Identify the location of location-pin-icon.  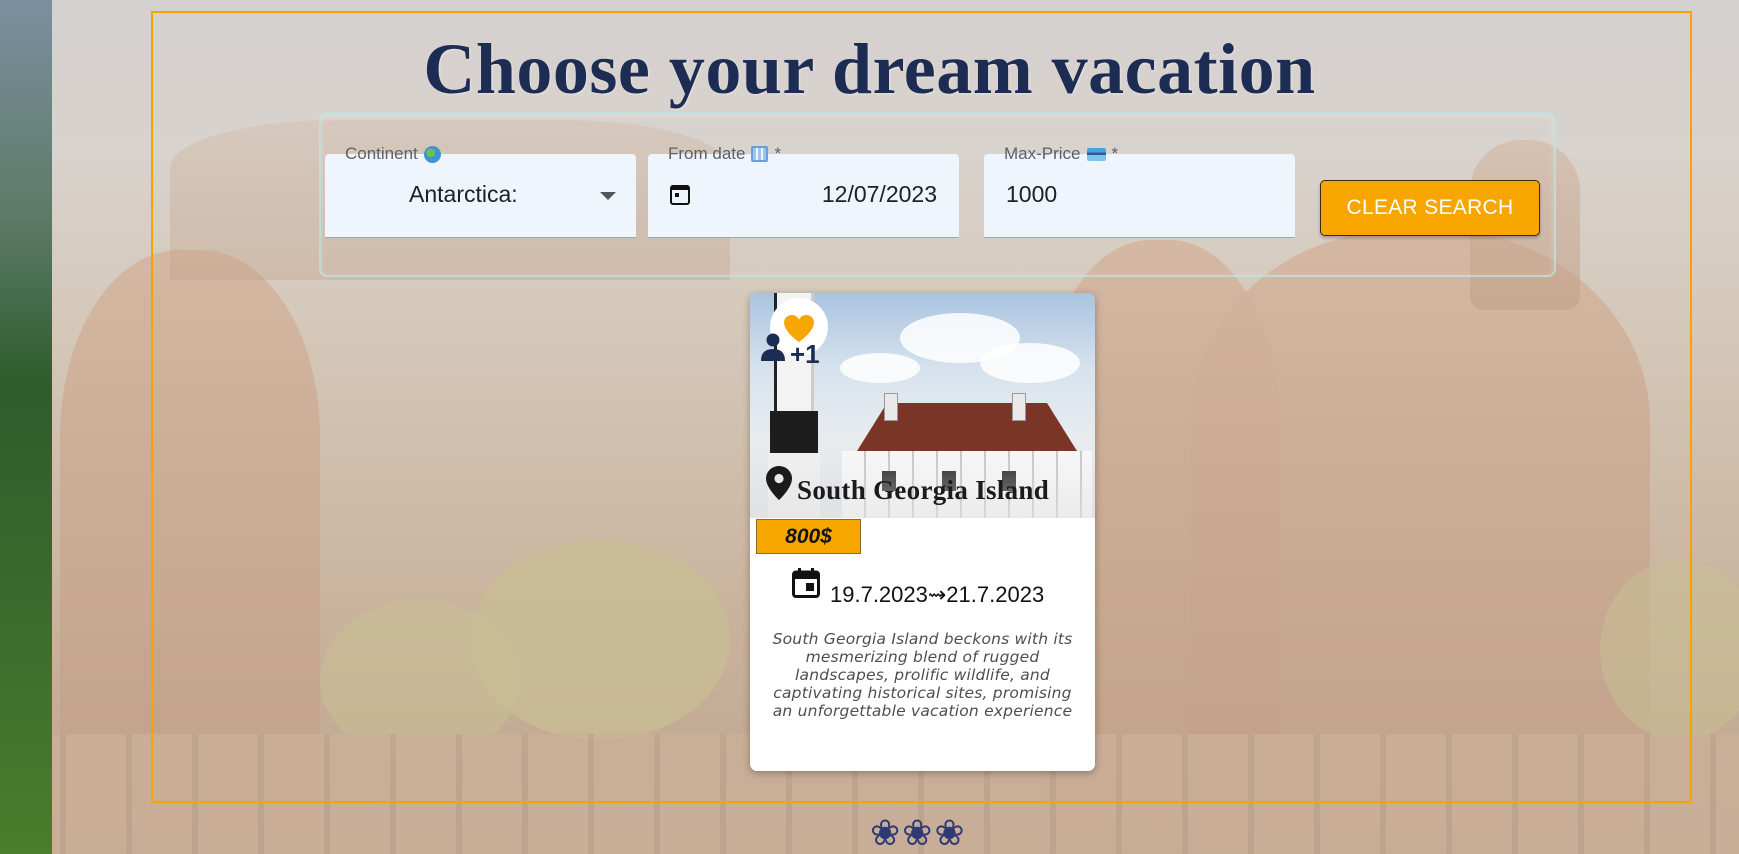
(779, 483).